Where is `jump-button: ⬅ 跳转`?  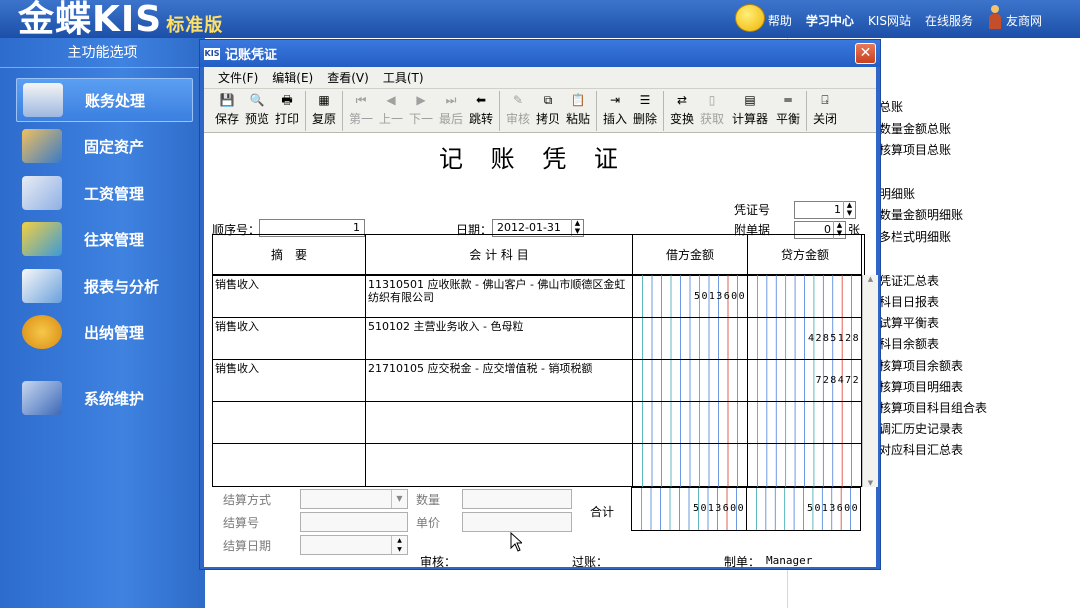 jump-button: ⬅ 跳转 is located at coordinates (481, 111).